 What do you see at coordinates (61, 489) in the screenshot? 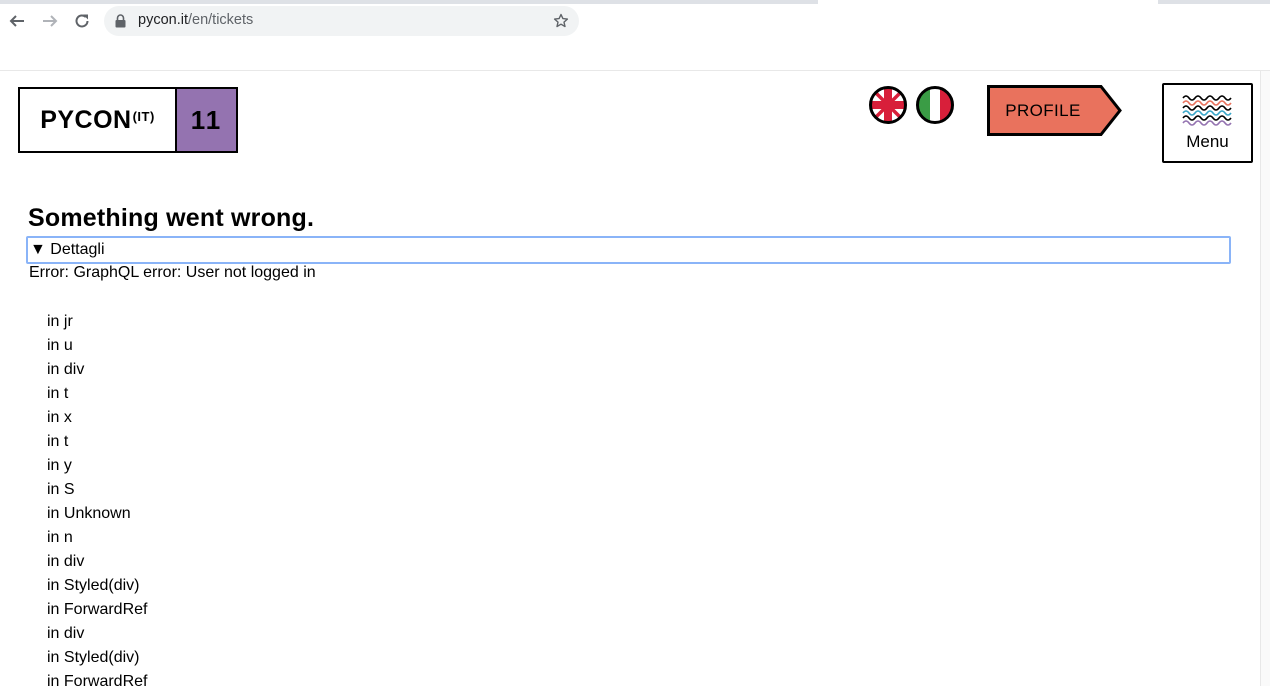
I see `stack-line: in S` at bounding box center [61, 489].